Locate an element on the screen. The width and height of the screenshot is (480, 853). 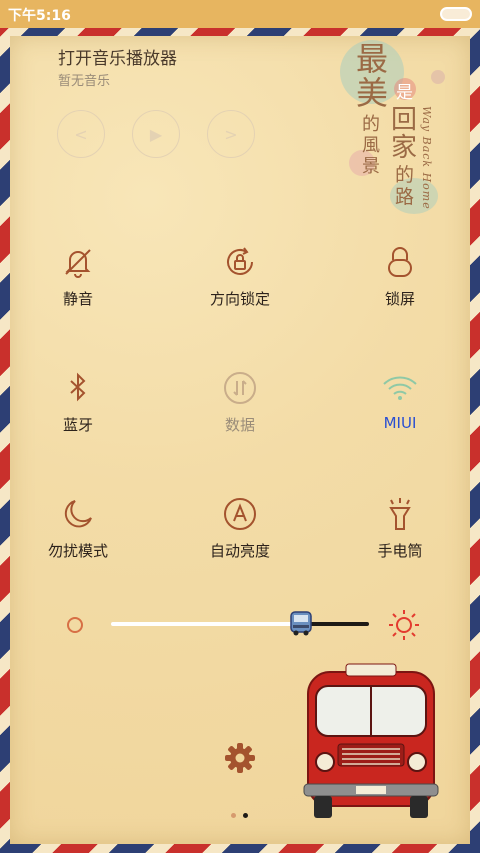
page-indicator-dot-active is located at coordinates (245, 815).